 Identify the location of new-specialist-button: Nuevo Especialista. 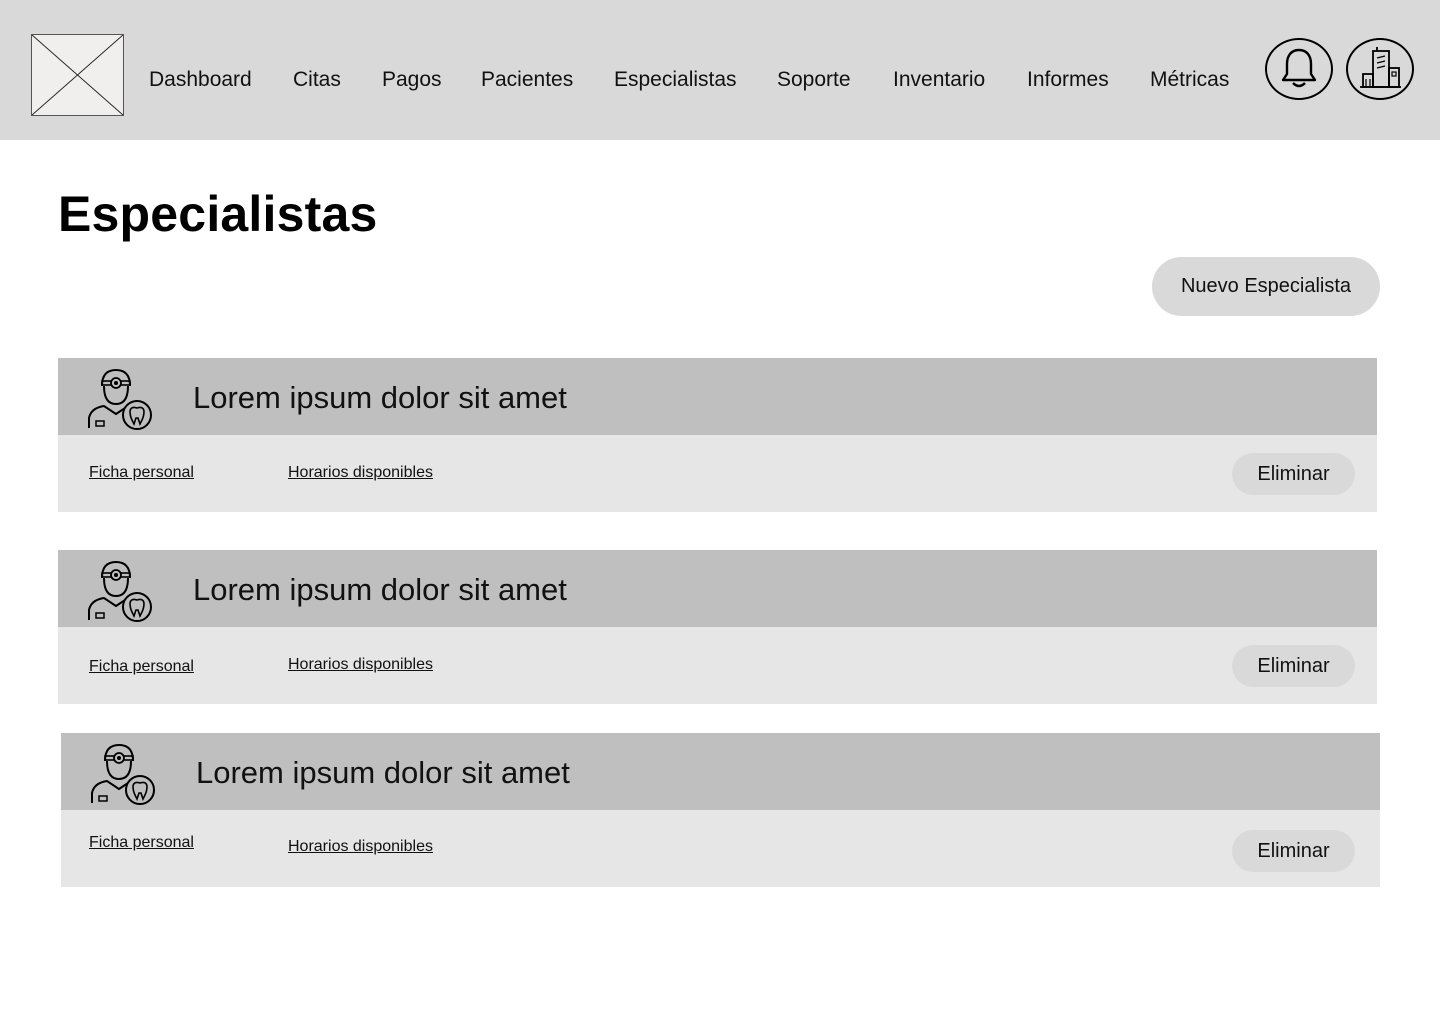
(1266, 286).